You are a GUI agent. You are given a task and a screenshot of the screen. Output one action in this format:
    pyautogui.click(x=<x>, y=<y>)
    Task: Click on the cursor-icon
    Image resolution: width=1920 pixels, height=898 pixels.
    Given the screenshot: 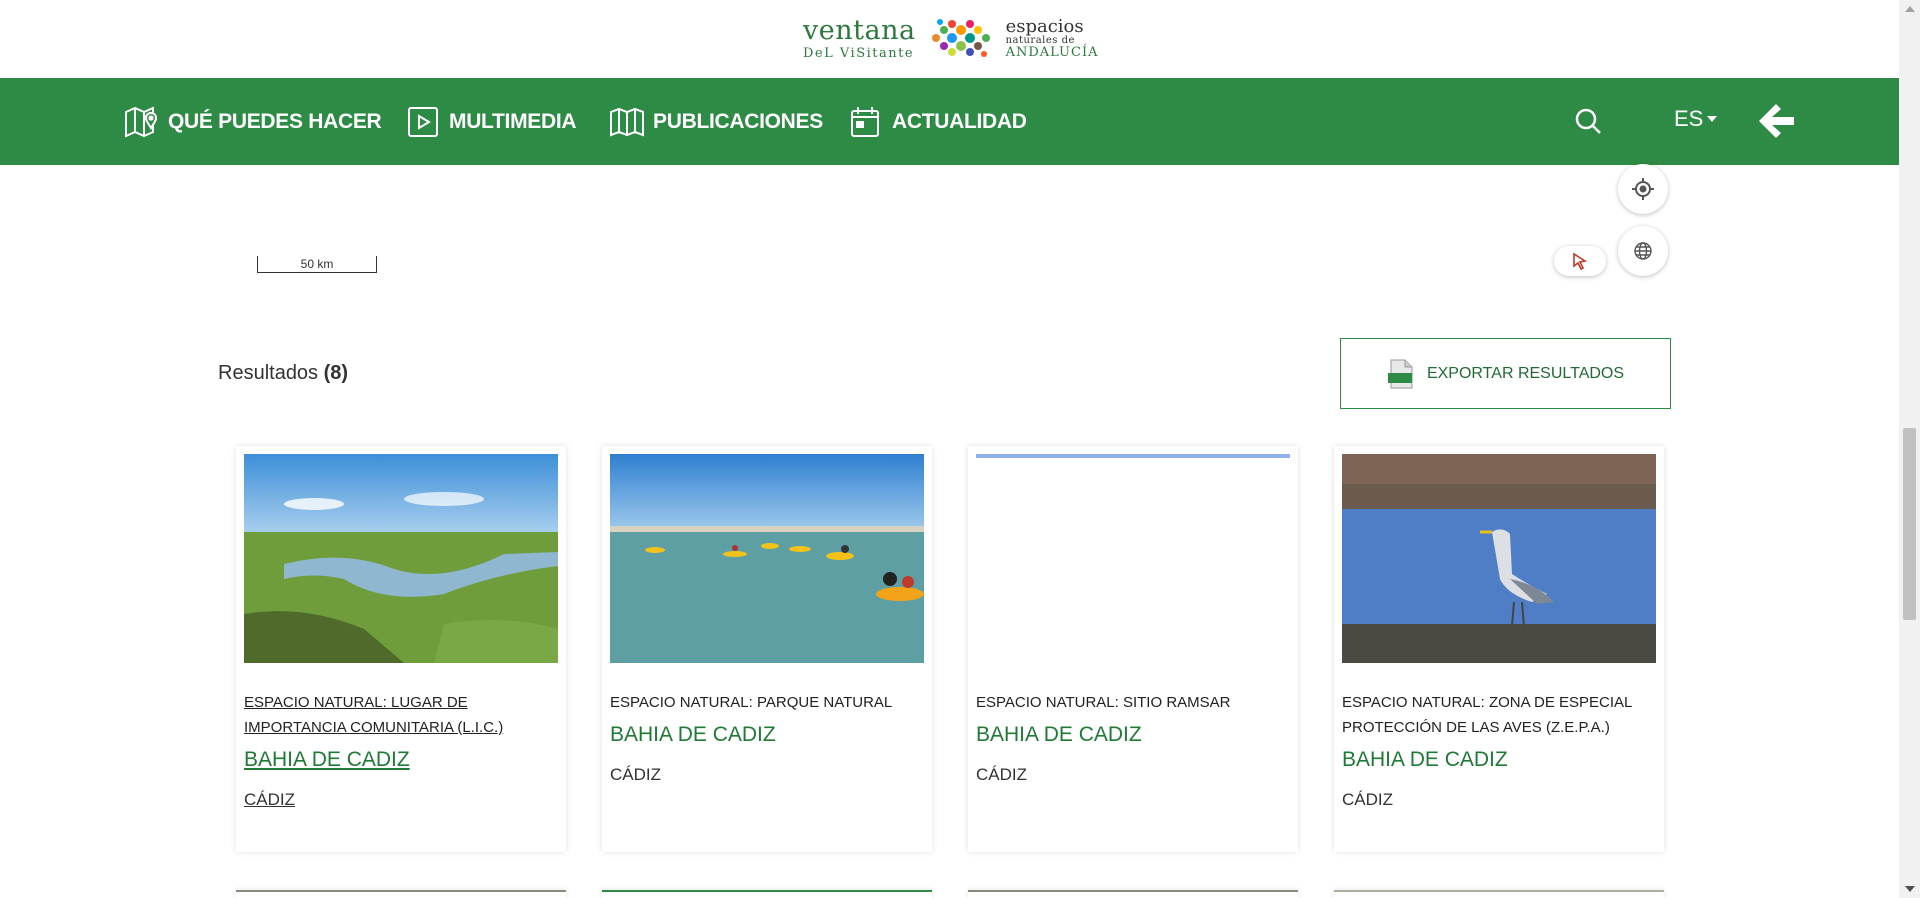 What is the action you would take?
    pyautogui.click(x=1580, y=261)
    